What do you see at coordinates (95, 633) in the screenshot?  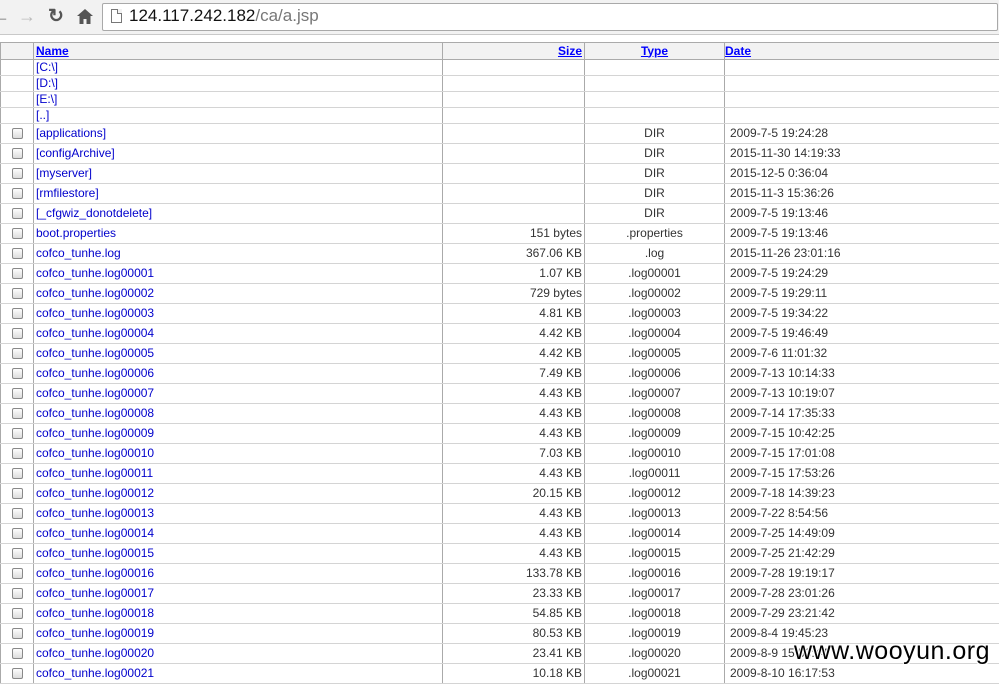 I see `file-link: cofco_tunhe.log00019` at bounding box center [95, 633].